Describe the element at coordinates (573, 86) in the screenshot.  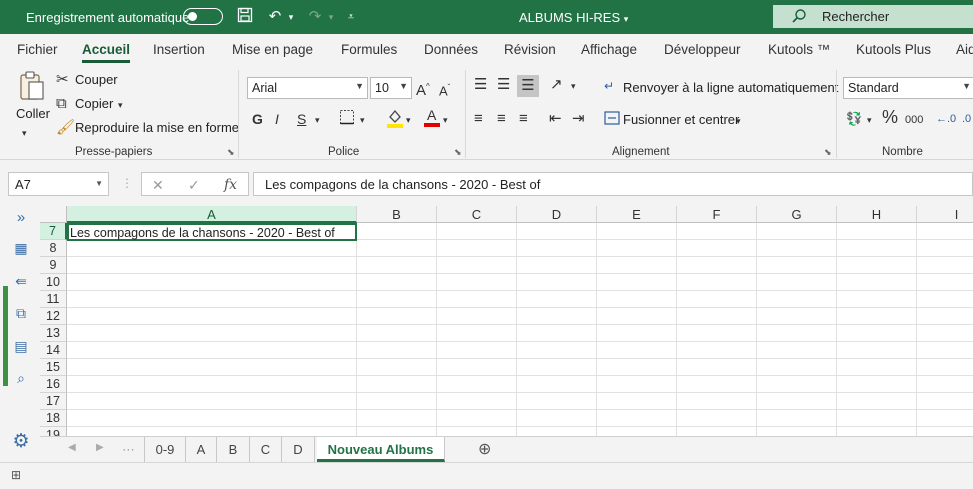
I see `orientation-chevron-icon: ▾` at that location.